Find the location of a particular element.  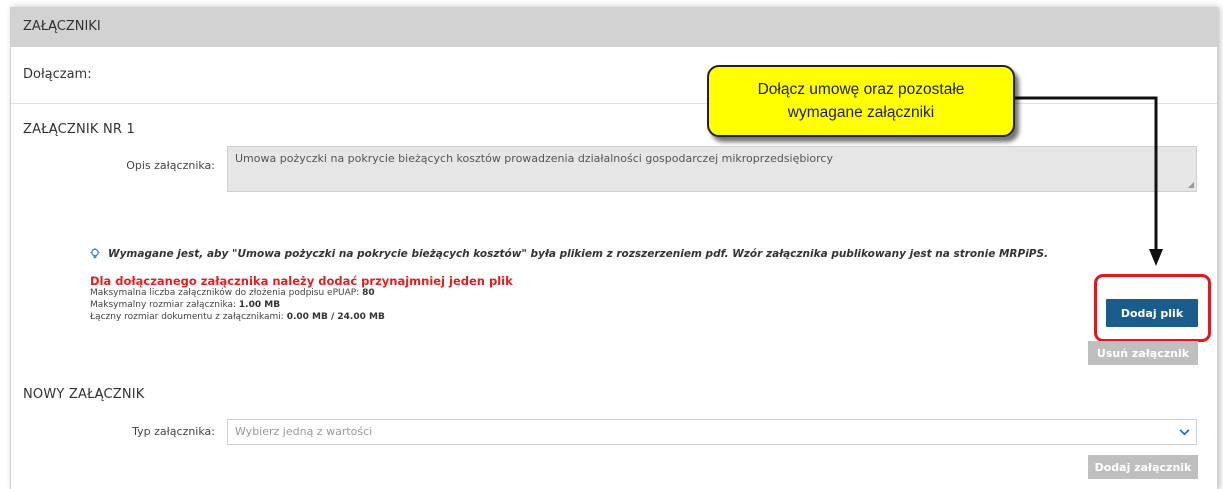

add-file-button: Dodaj plik is located at coordinates (1152, 313).